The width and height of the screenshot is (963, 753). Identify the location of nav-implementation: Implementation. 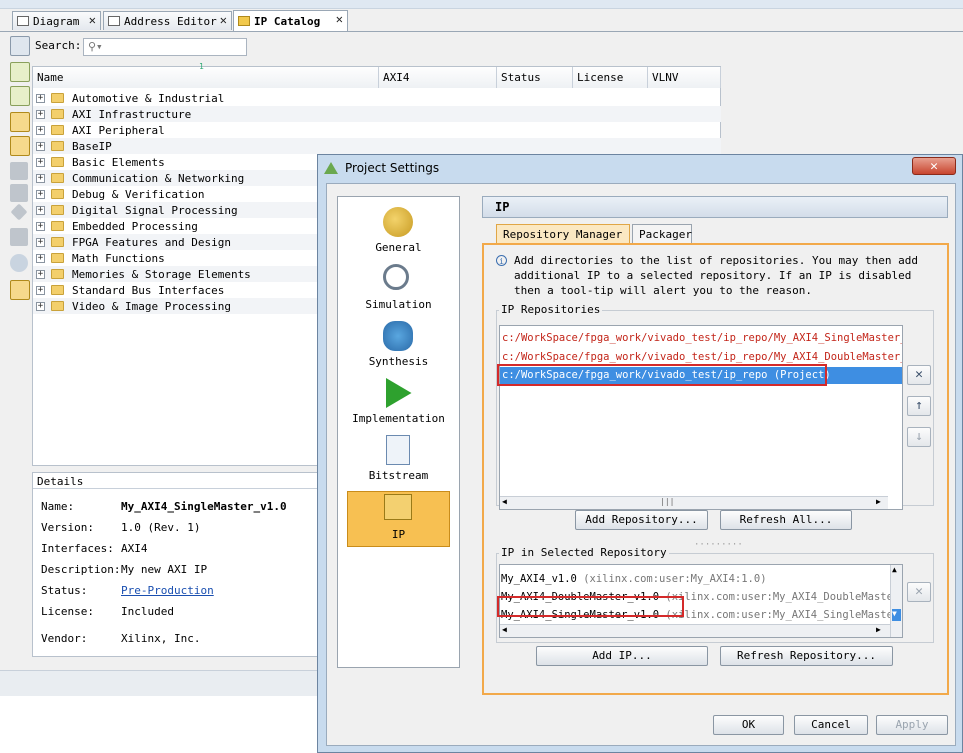
(398, 404).